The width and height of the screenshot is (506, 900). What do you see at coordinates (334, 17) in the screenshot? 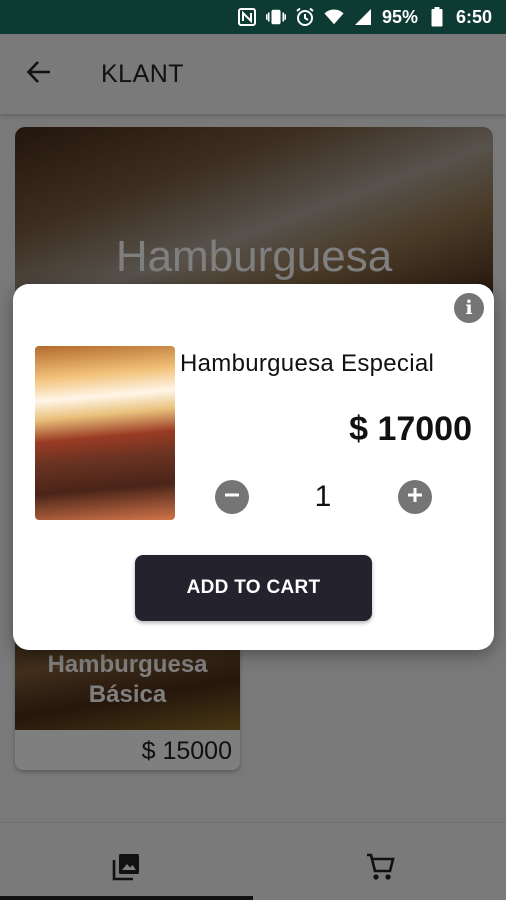
I see `wifi-icon` at bounding box center [334, 17].